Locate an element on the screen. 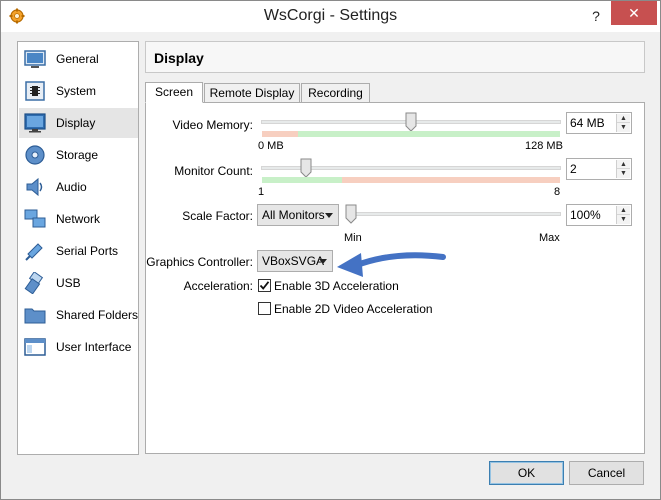 This screenshot has width=661, height=500. sidebar-item-label: Shared Folders is located at coordinates (97, 315).